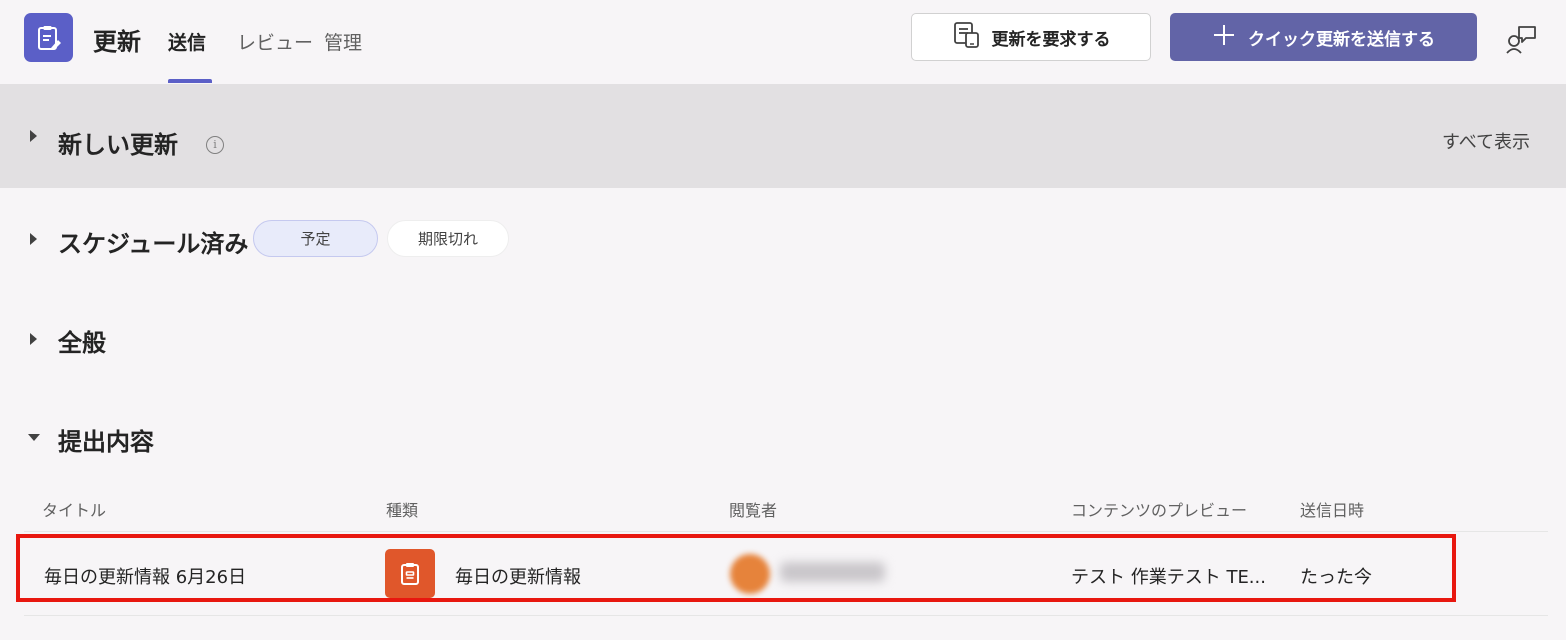 This screenshot has height=640, width=1566. Describe the element at coordinates (34, 437) in the screenshot. I see `collapse-caret-icon` at that location.